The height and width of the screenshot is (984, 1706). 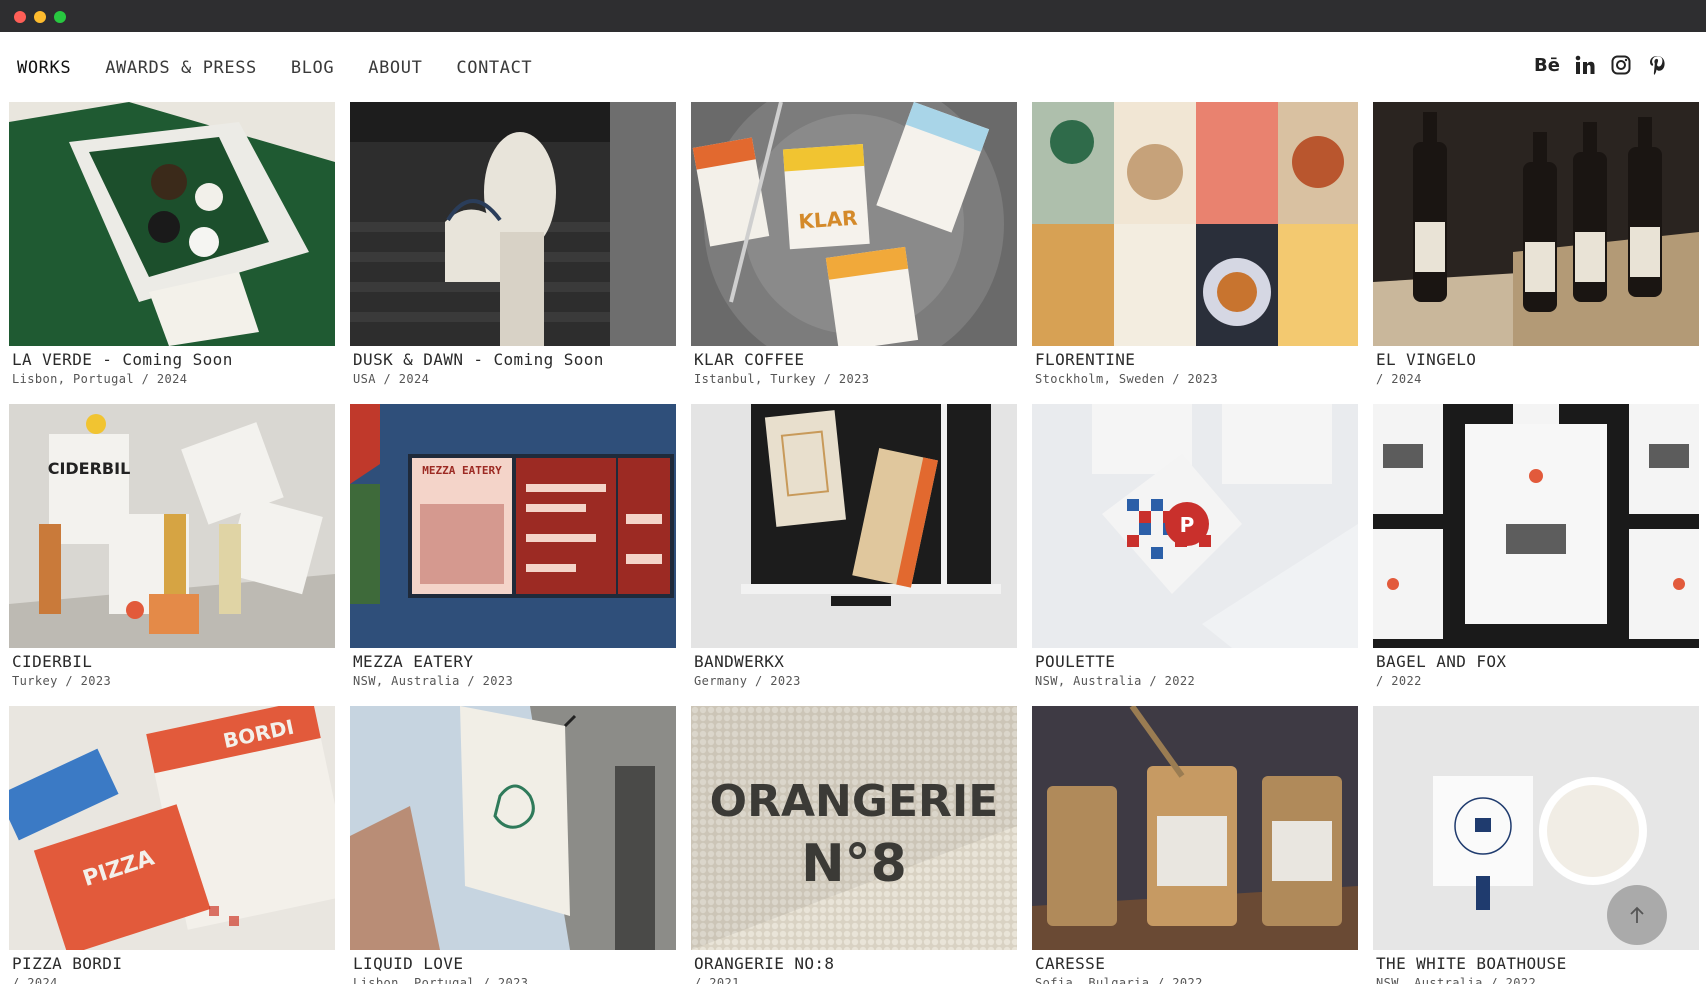 I want to click on la-verde-image, so click(x=172, y=224).